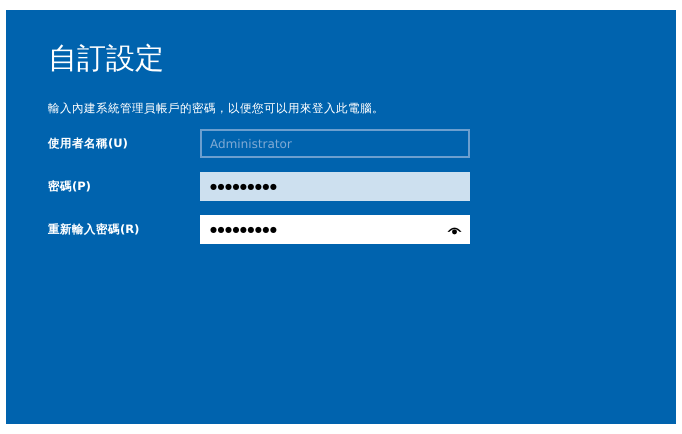 The height and width of the screenshot is (434, 682). What do you see at coordinates (94, 229) in the screenshot?
I see `field-label: 重新輸入密碼(R)` at bounding box center [94, 229].